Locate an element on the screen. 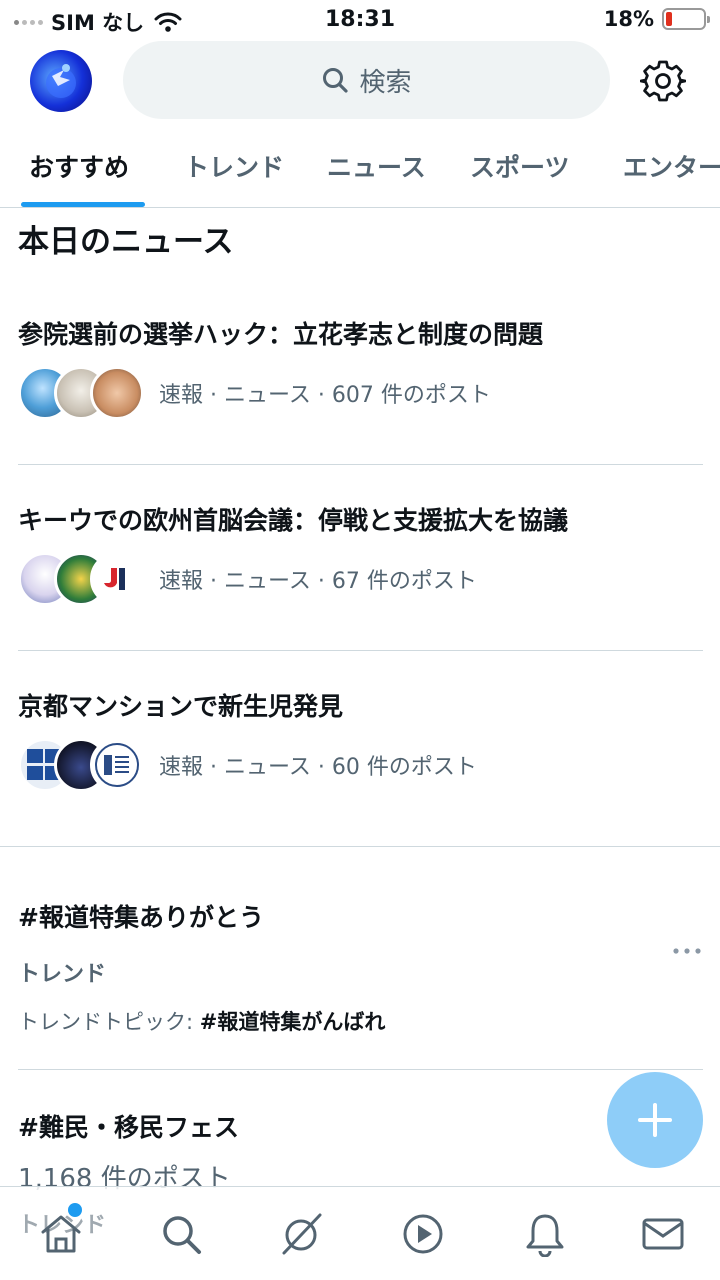 The height and width of the screenshot is (1280, 720). status-bar: SIM なし 18:31 18% is located at coordinates (360, 20).